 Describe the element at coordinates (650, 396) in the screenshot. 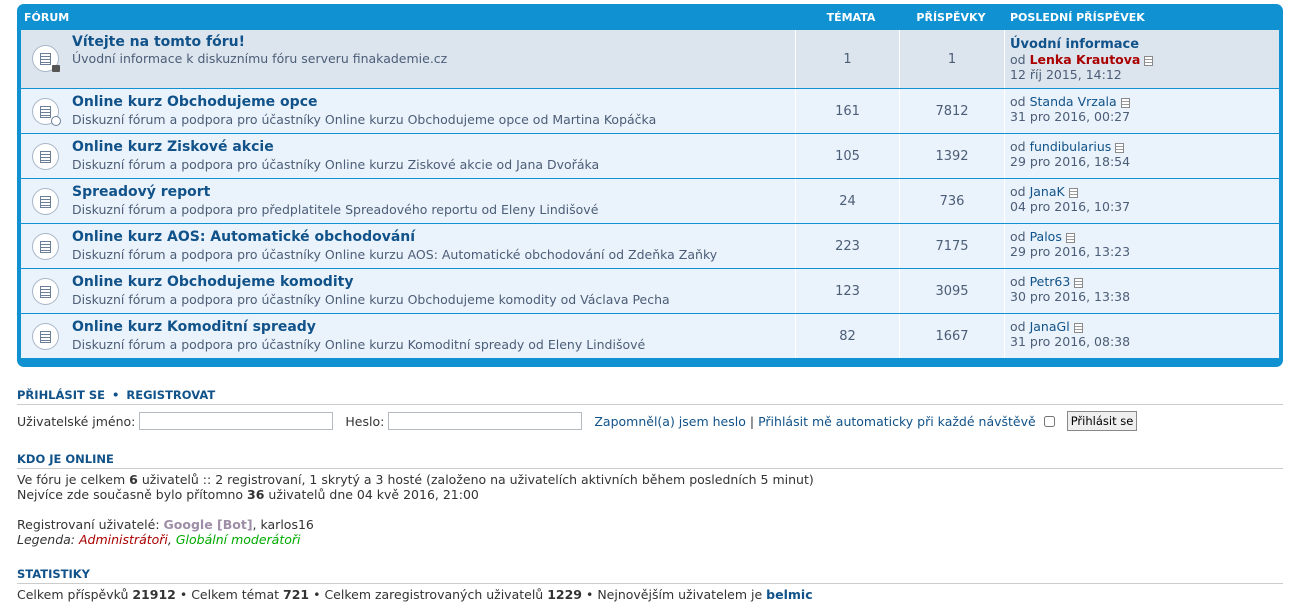

I see `login-heading: Přihlásit se • Registrovat` at that location.